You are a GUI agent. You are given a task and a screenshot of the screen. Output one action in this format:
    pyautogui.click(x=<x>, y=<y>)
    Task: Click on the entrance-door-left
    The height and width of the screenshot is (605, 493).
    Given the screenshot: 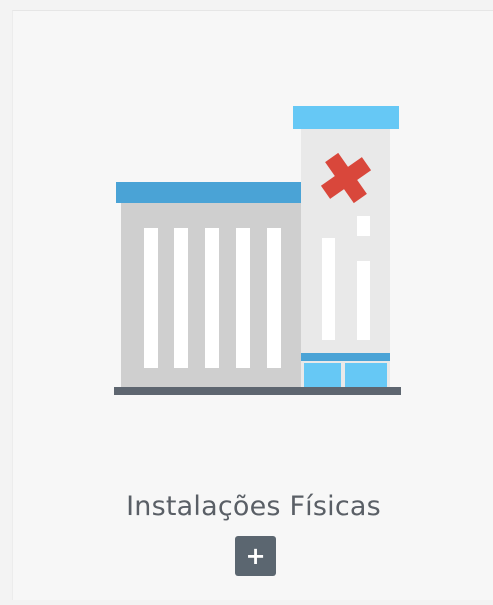 What is the action you would take?
    pyautogui.click(x=322, y=376)
    